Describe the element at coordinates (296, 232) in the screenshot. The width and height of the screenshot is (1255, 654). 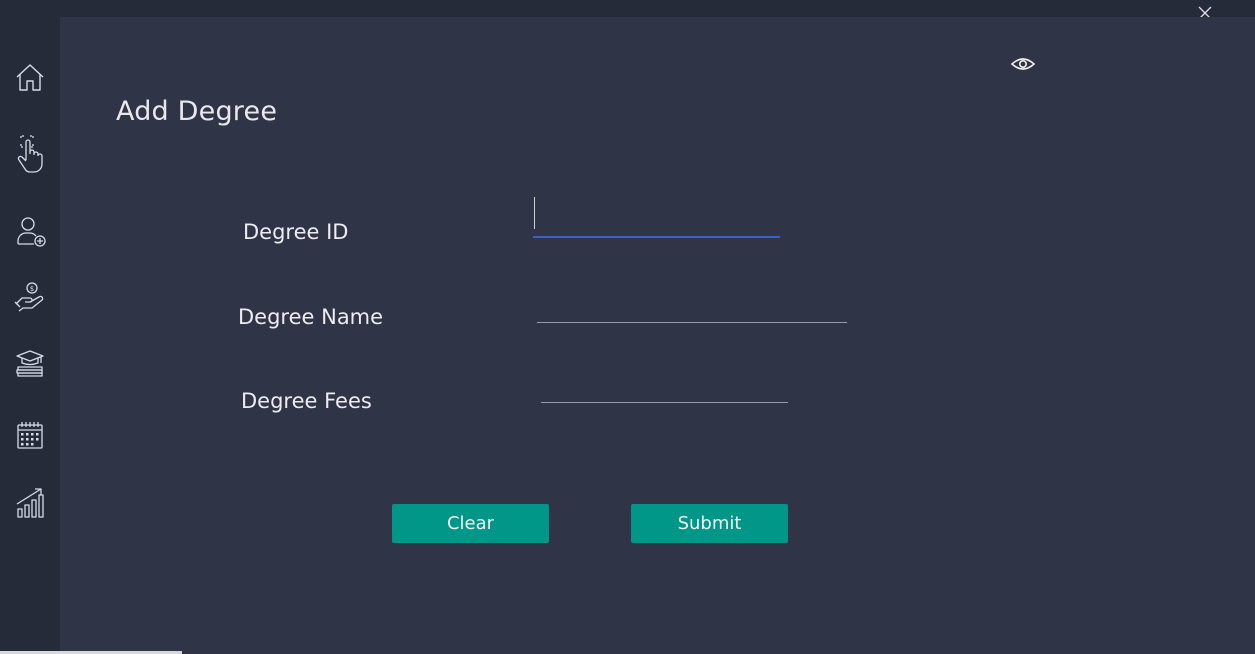
I see `degree-id-label: Degree ID` at that location.